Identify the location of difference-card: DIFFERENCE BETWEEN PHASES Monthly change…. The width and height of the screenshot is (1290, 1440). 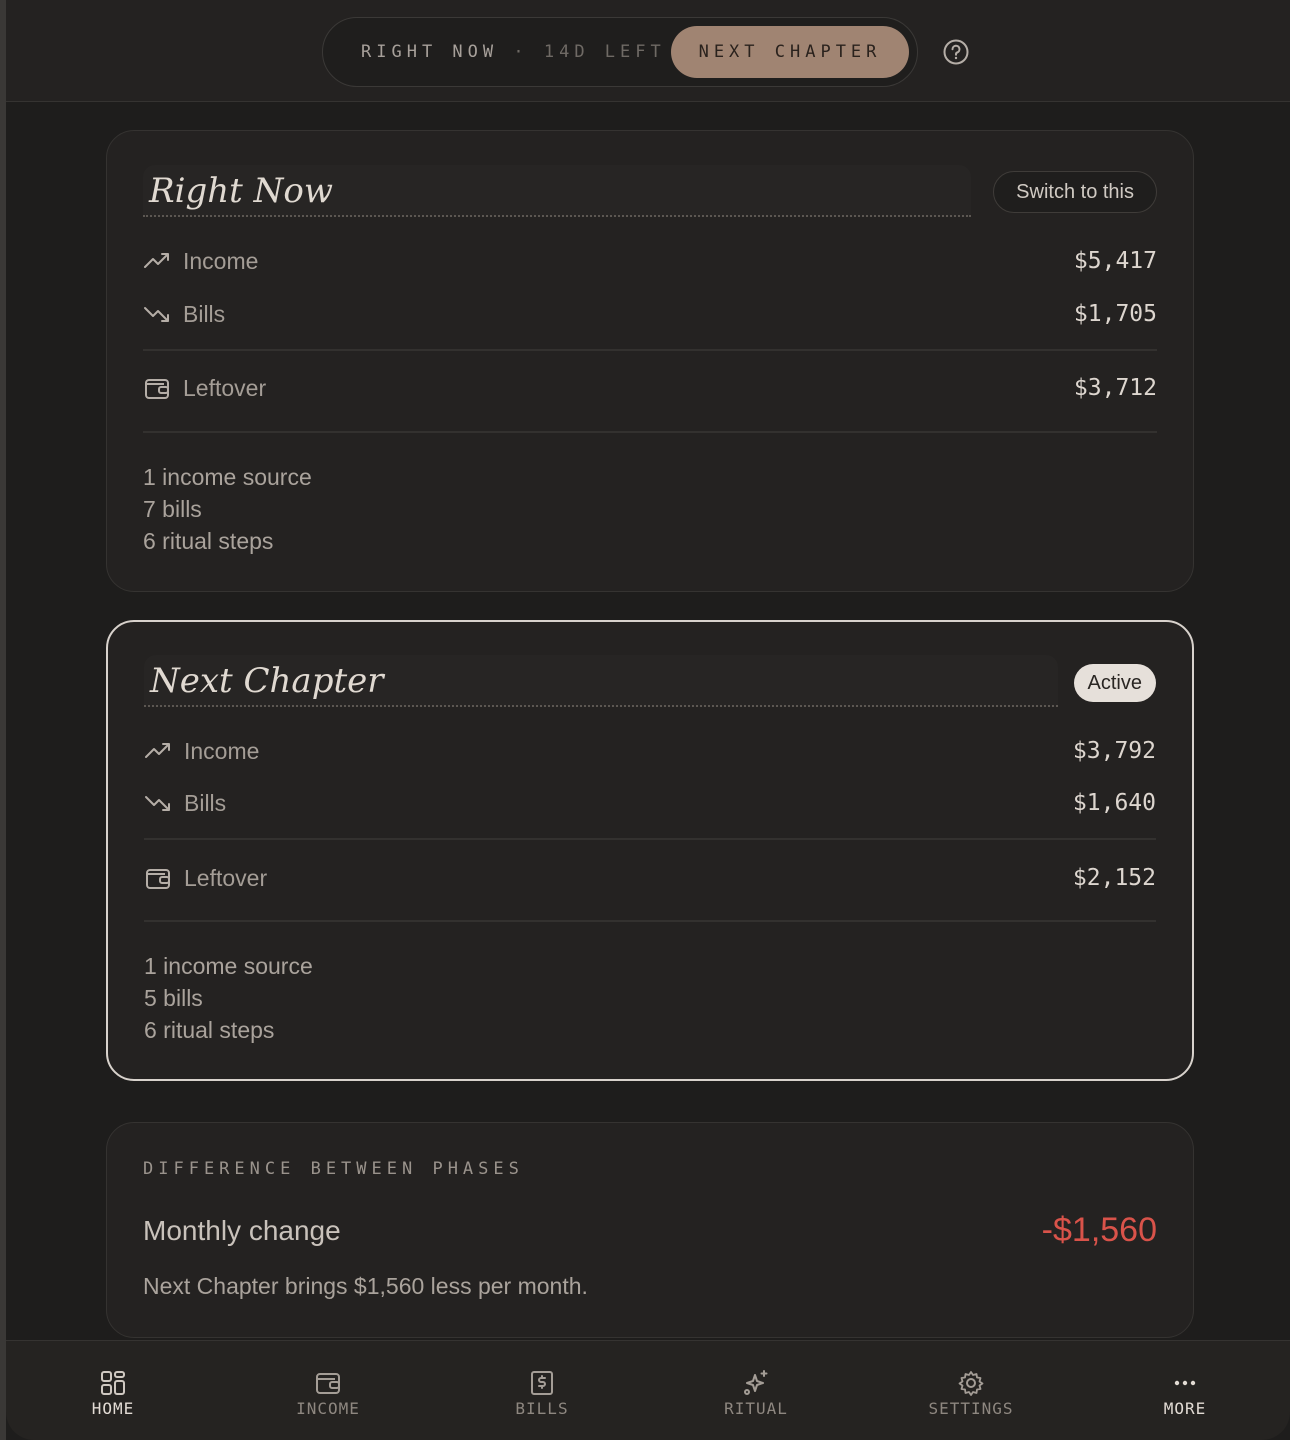
(650, 1230).